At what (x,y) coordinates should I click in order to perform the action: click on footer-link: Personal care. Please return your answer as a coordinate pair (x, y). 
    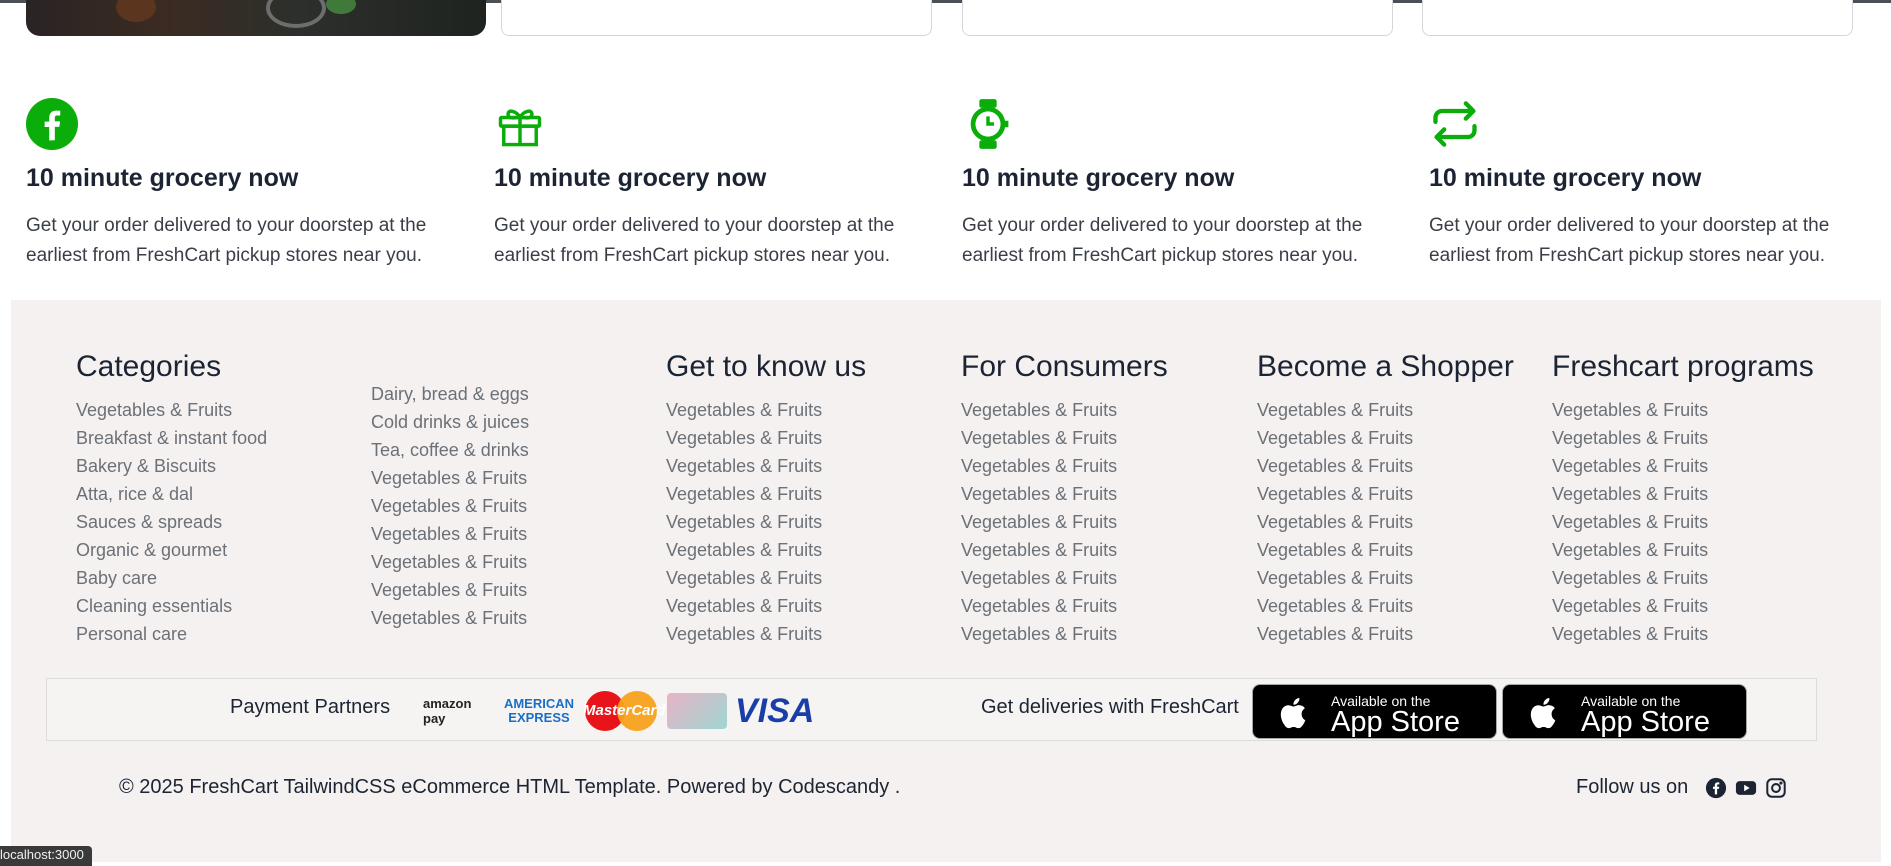
    Looking at the image, I should click on (171, 634).